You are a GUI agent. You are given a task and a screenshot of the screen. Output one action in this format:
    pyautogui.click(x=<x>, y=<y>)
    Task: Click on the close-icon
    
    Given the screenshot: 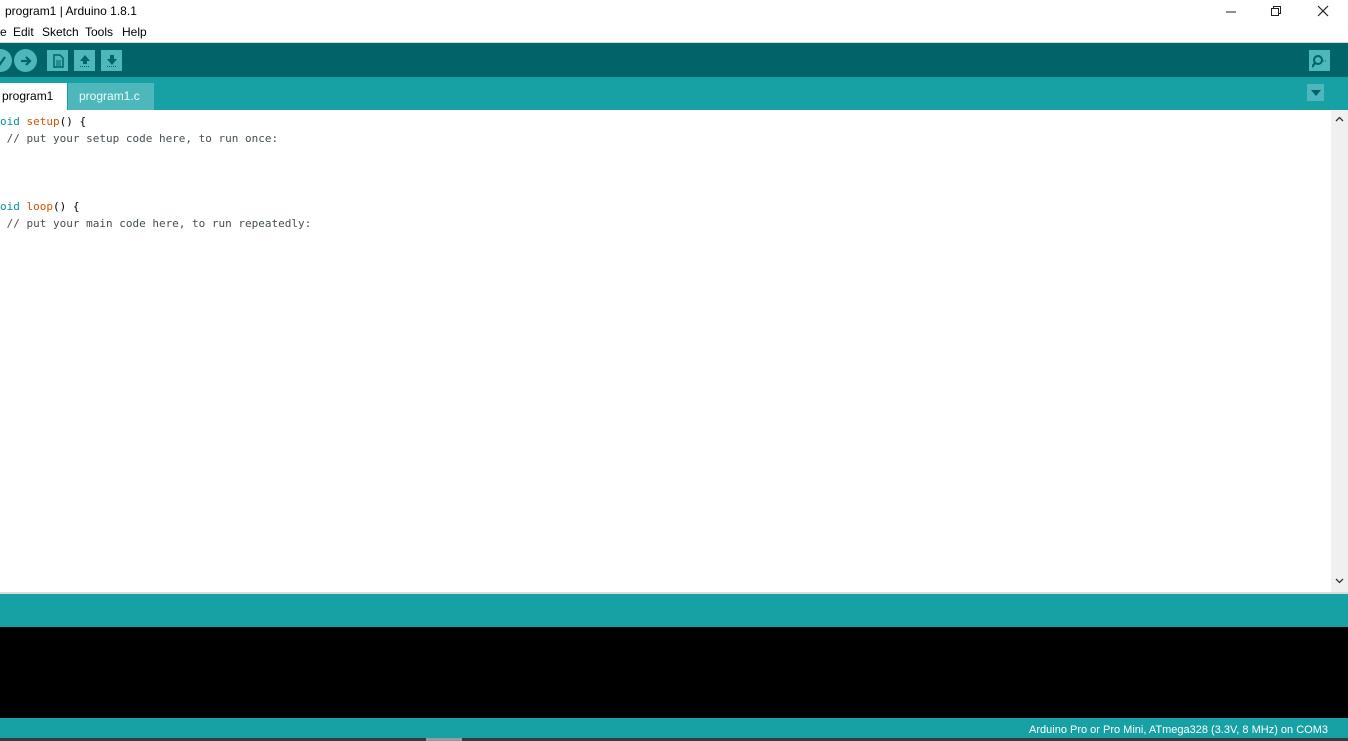 What is the action you would take?
    pyautogui.click(x=1322, y=11)
    